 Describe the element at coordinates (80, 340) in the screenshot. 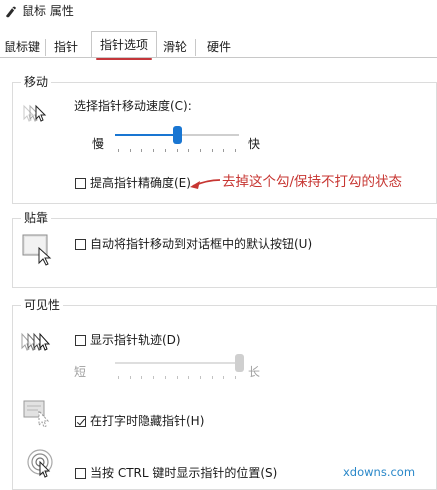

I see `pointer-trails-checkbox` at that location.